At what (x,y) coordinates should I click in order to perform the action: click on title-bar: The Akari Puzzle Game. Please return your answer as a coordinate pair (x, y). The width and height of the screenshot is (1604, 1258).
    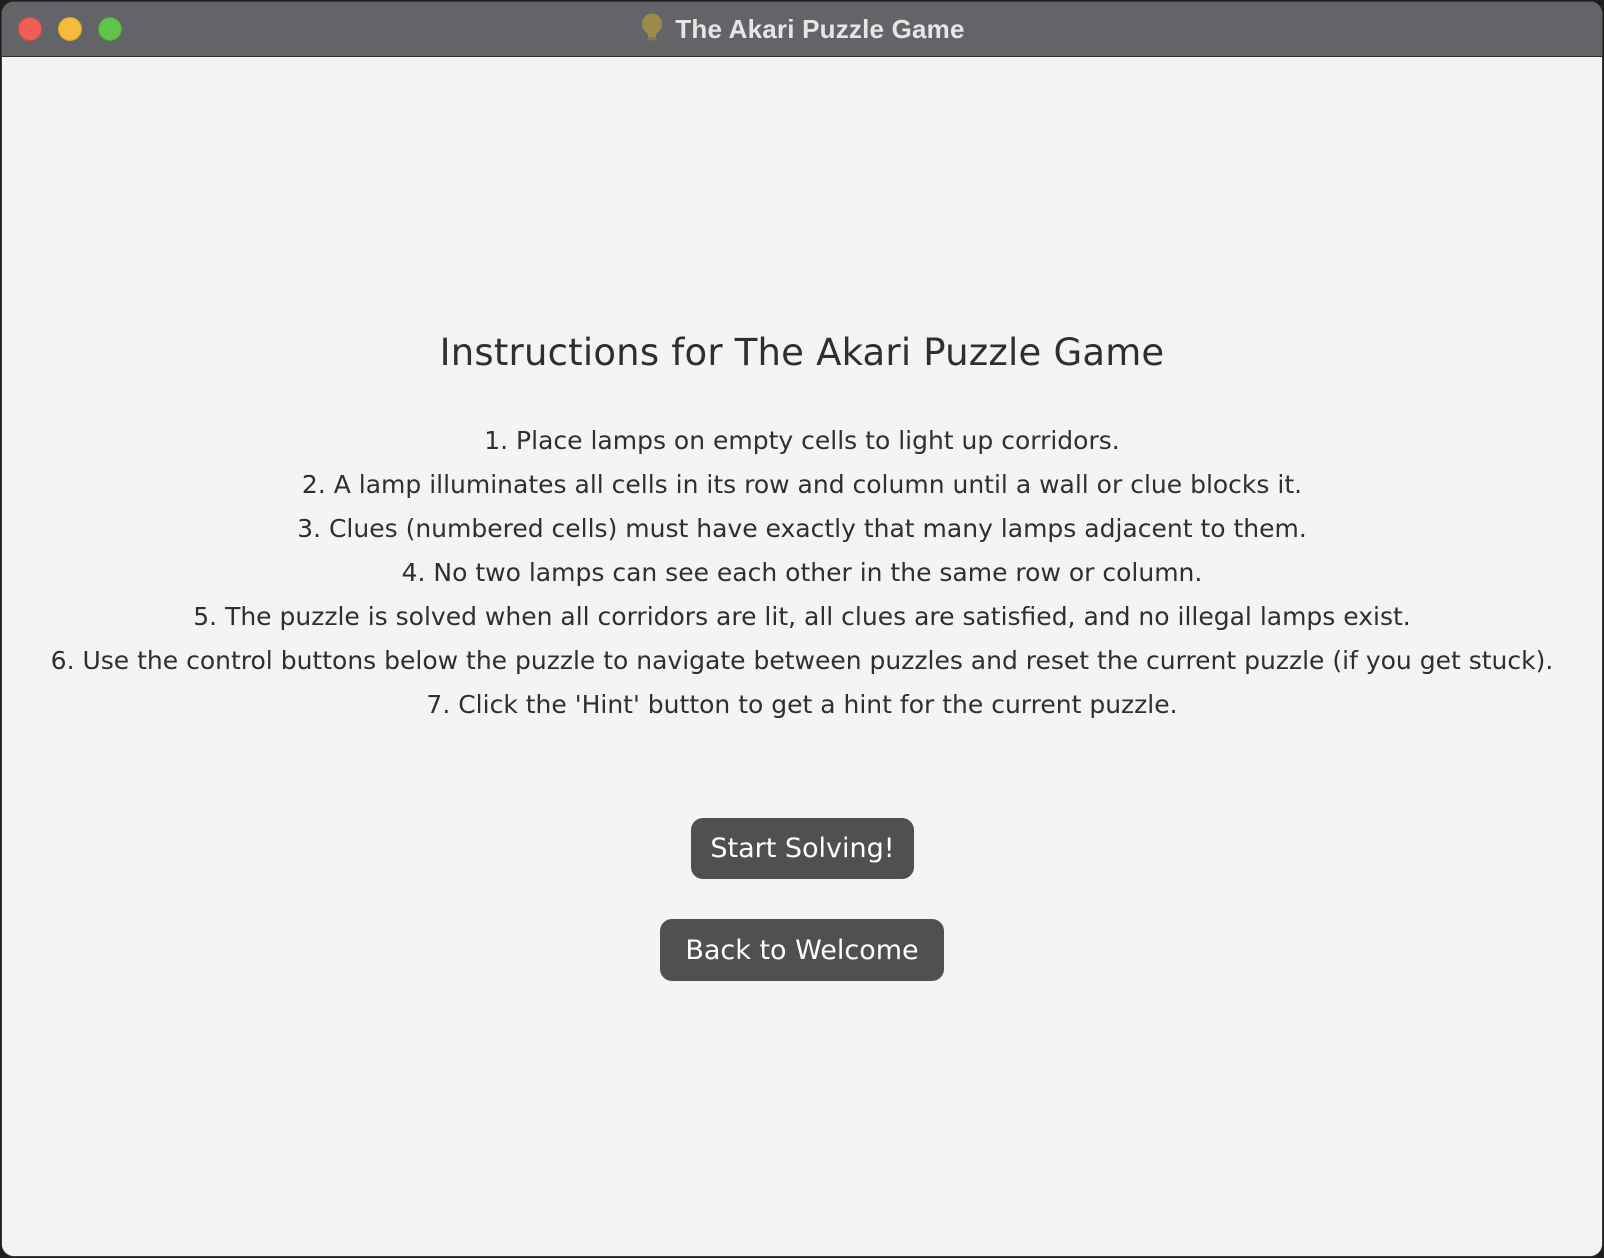
    Looking at the image, I should click on (802, 29).